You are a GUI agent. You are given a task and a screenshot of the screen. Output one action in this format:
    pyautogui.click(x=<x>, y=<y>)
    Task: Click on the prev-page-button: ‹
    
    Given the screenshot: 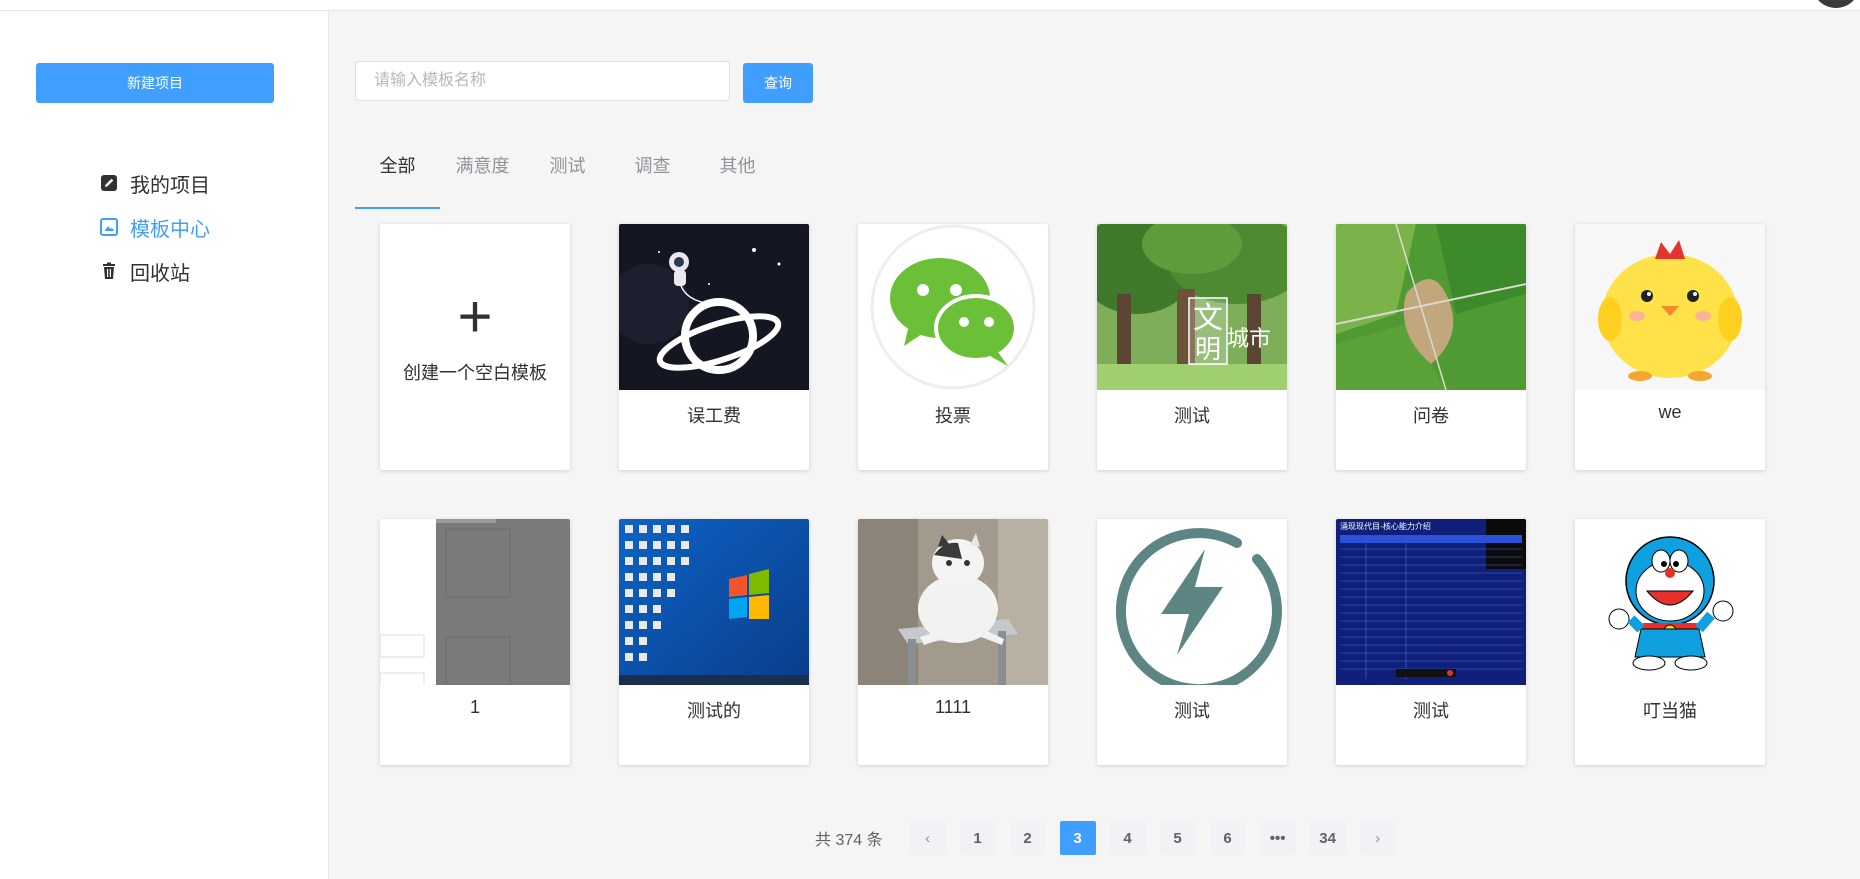 What is the action you would take?
    pyautogui.click(x=927, y=838)
    